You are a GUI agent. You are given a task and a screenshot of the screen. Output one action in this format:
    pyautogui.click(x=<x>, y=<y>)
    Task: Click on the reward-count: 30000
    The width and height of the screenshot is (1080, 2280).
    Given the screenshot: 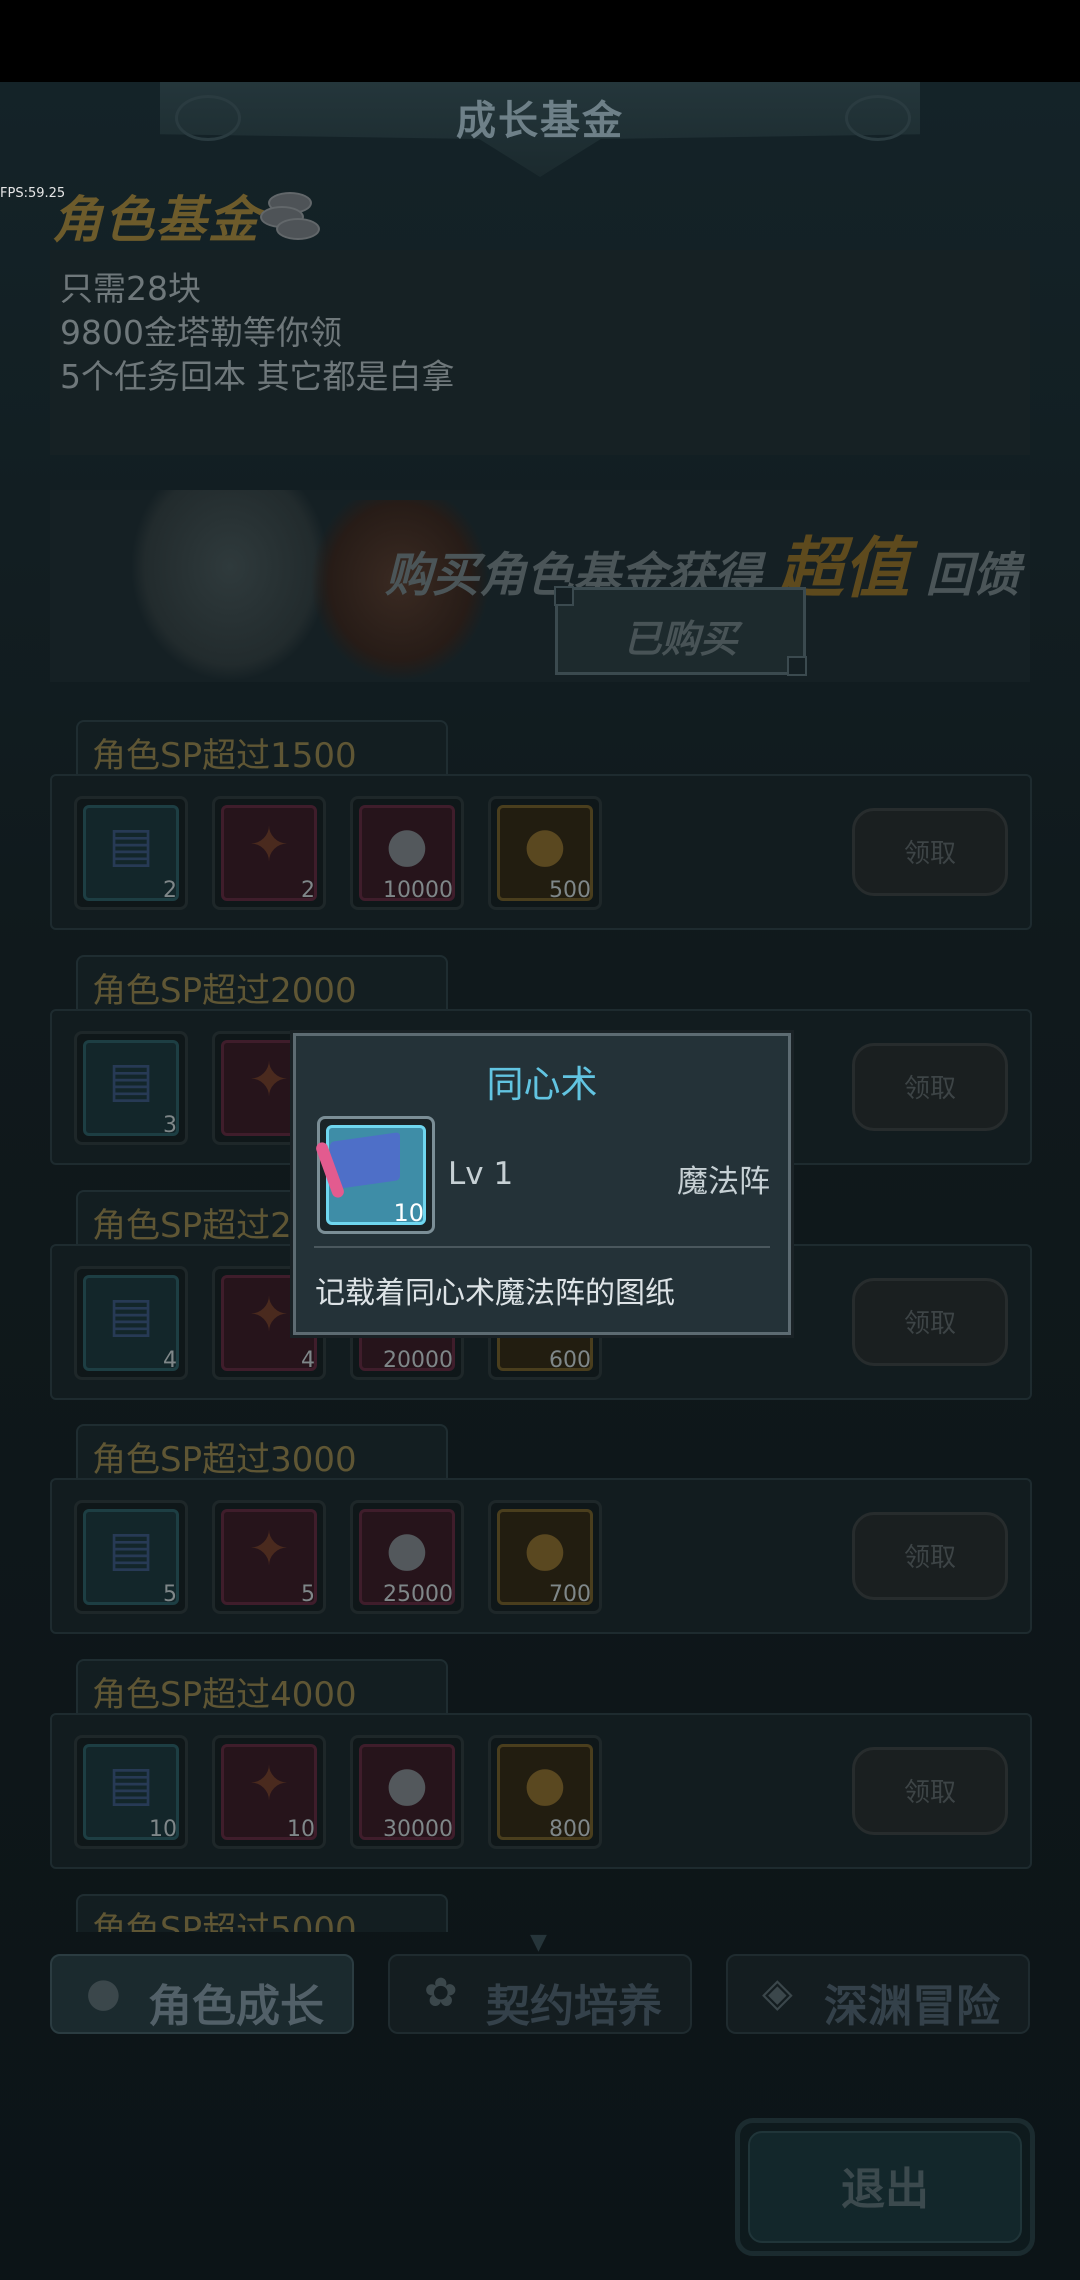 What is the action you would take?
    pyautogui.click(x=418, y=1829)
    